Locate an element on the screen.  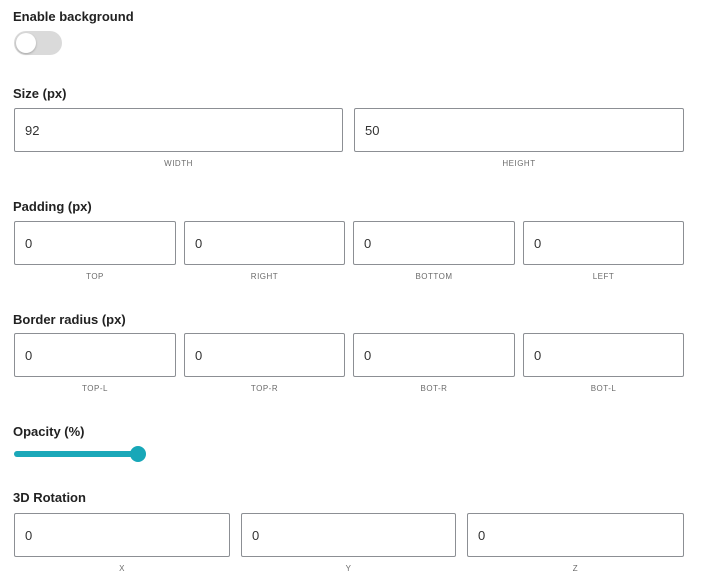
padding-top-field: TOP is located at coordinates (95, 251).